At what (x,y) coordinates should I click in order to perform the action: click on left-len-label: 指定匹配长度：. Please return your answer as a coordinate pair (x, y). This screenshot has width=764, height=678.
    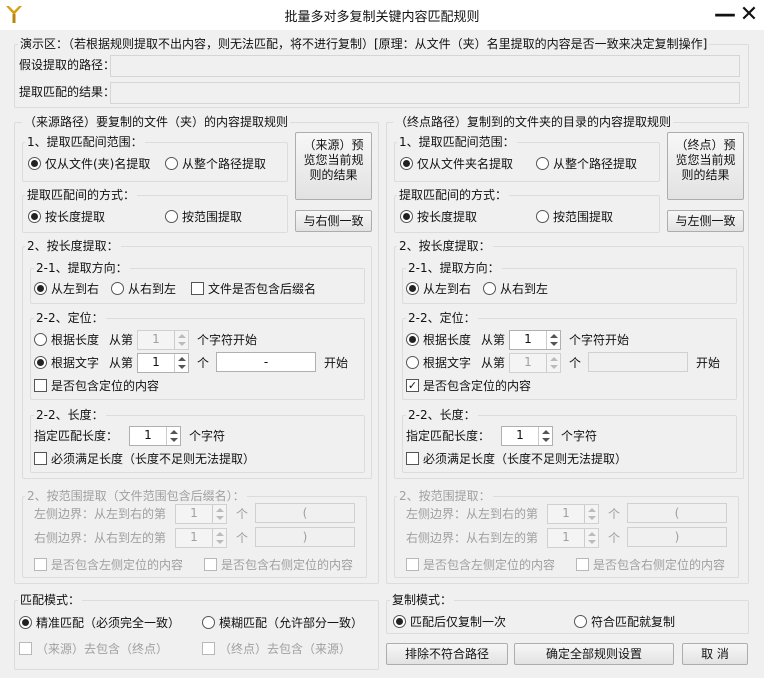
    Looking at the image, I should click on (76, 436).